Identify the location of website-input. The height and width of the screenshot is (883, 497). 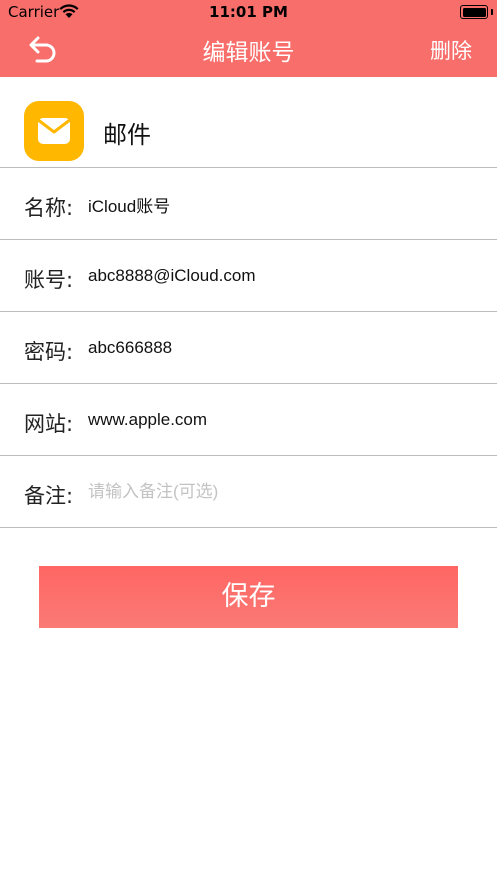
(278, 420).